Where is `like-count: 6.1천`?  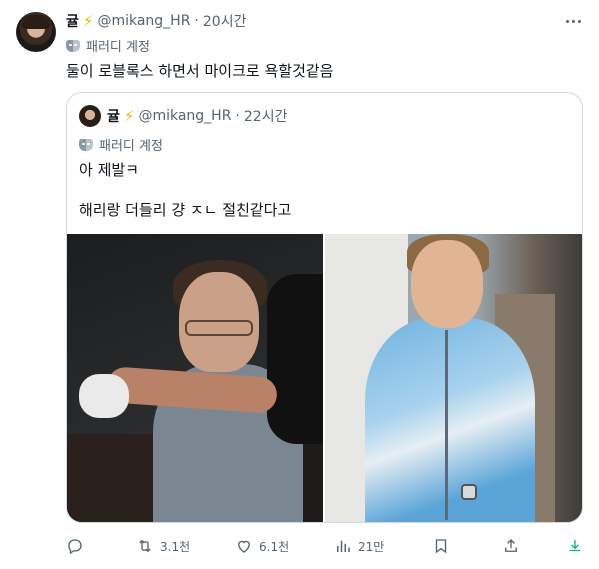 like-count: 6.1천 is located at coordinates (274, 546).